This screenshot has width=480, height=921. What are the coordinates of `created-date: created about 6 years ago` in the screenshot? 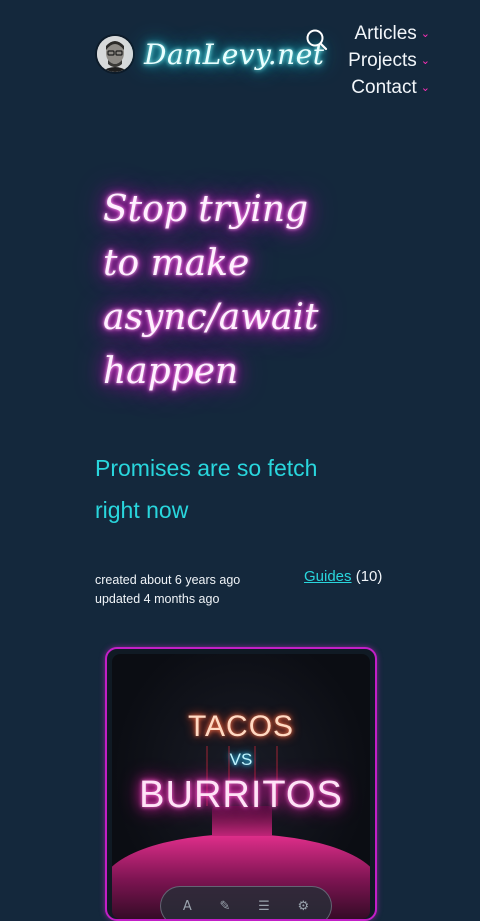 It's located at (168, 580).